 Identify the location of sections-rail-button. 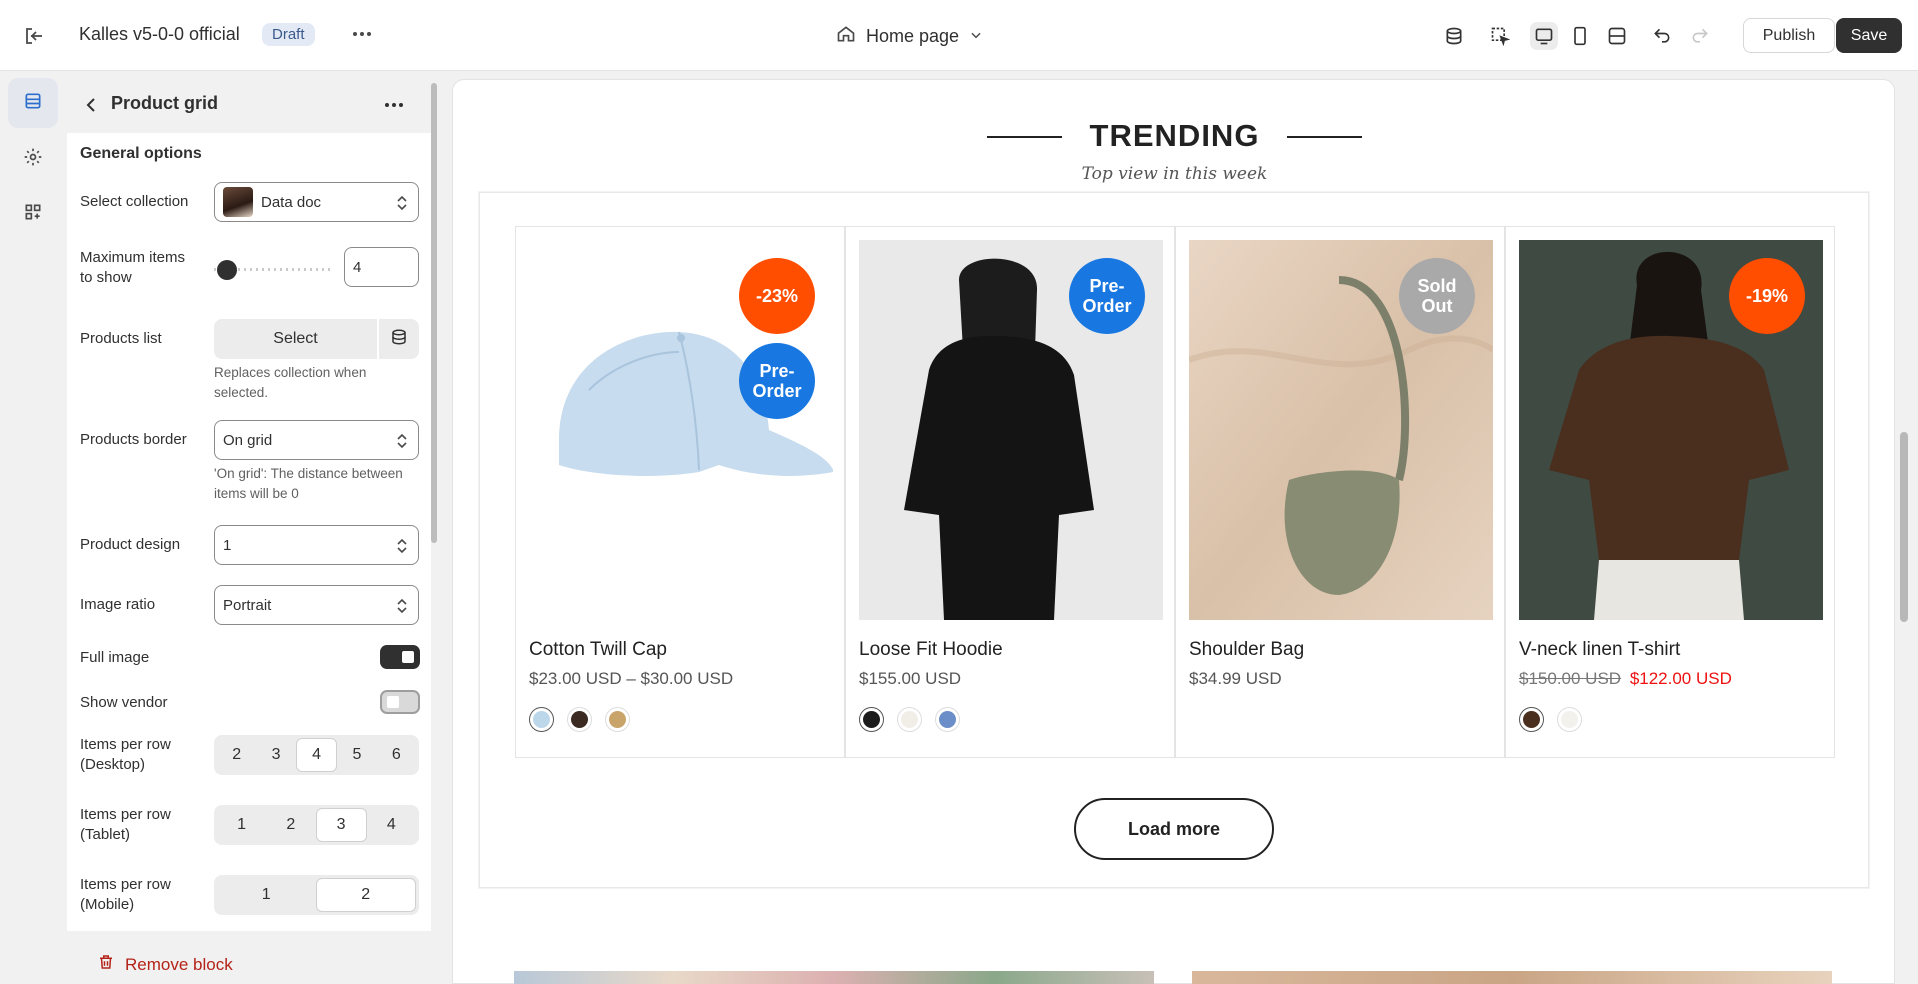
(33, 103).